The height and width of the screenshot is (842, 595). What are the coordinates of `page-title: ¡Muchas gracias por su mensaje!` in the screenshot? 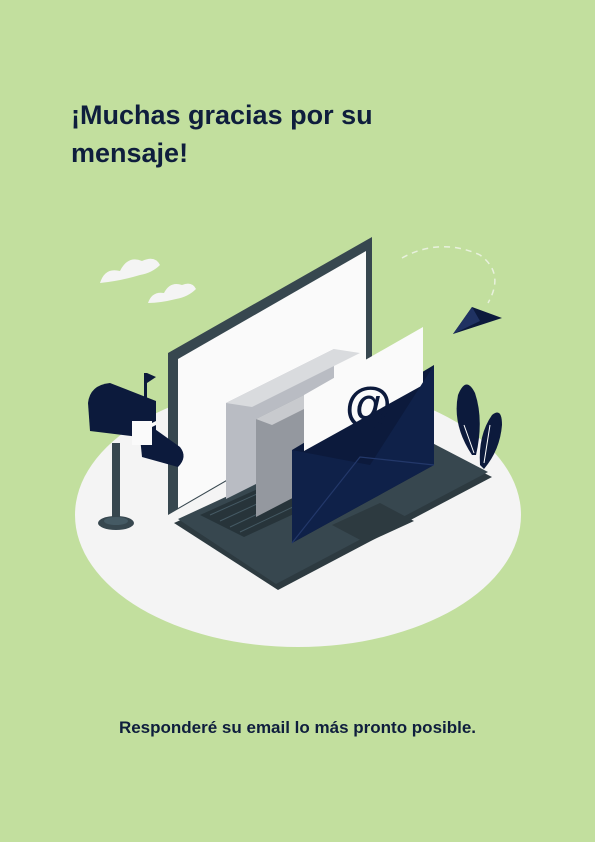 It's located at (222, 134).